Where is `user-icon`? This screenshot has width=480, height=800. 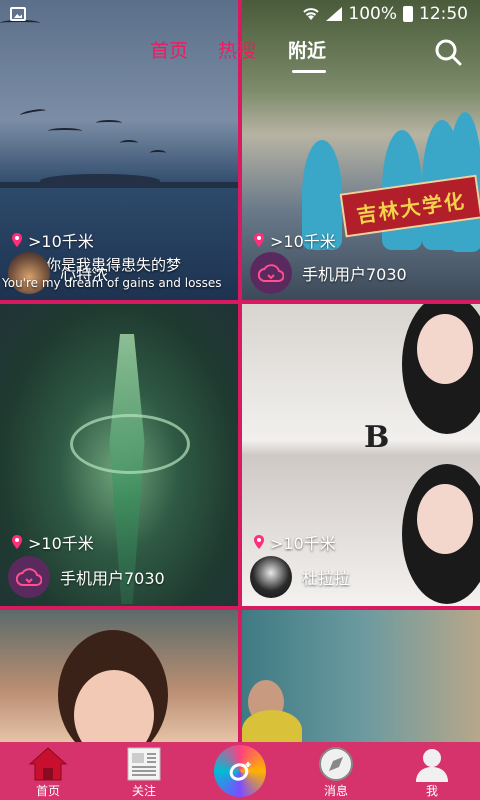 user-icon is located at coordinates (432, 764).